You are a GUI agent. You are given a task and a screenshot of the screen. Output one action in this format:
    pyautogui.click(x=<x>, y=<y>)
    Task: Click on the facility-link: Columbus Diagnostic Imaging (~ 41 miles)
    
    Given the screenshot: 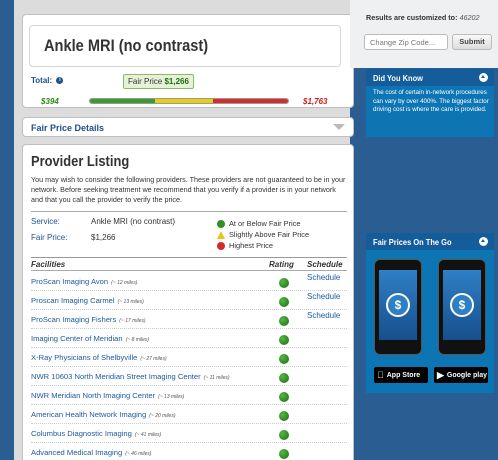 What is the action you would take?
    pyautogui.click(x=96, y=433)
    